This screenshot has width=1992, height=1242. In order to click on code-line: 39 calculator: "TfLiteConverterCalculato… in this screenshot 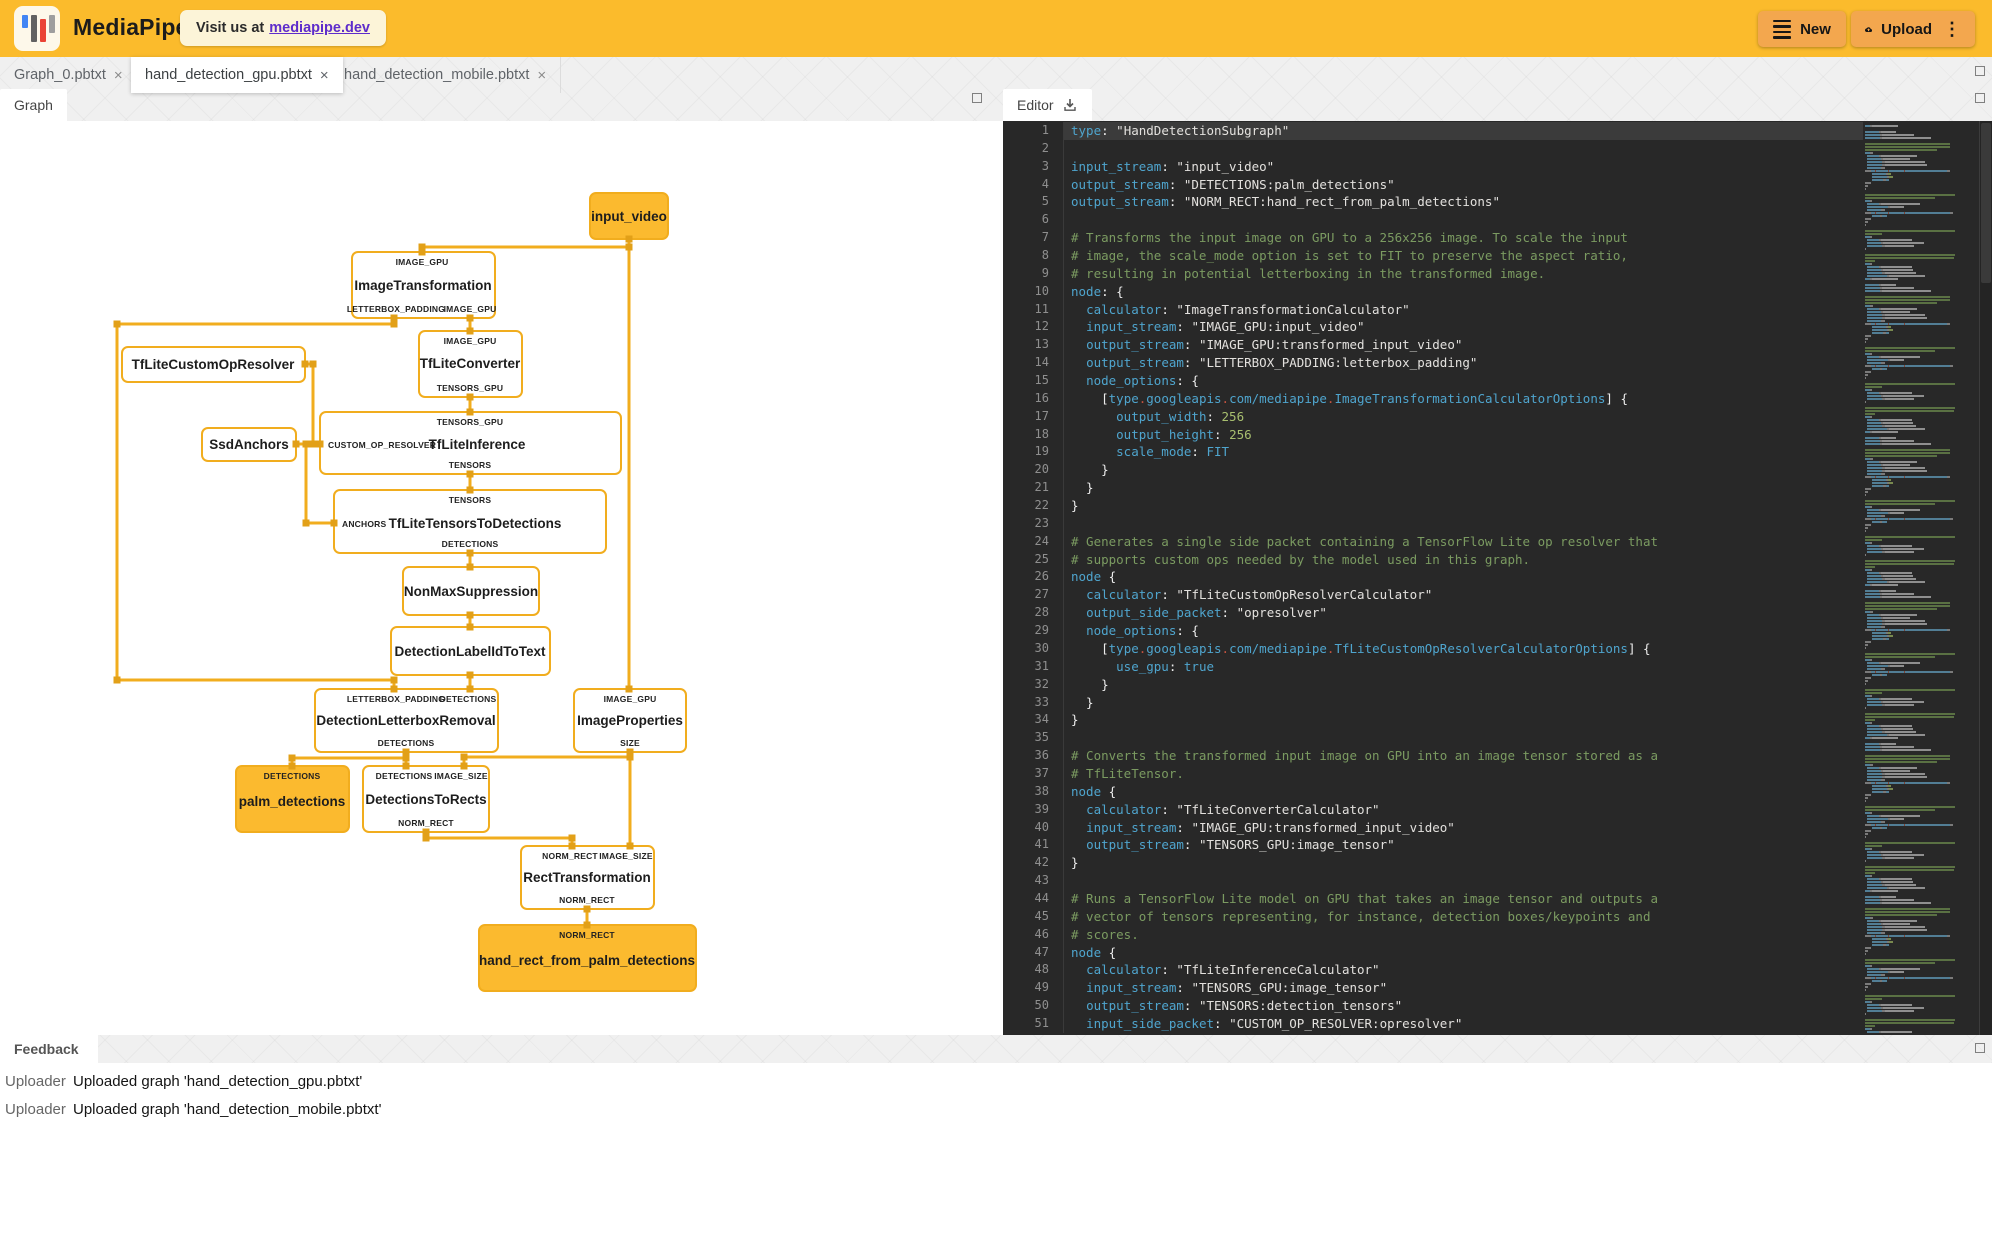, I will do `click(1433, 809)`.